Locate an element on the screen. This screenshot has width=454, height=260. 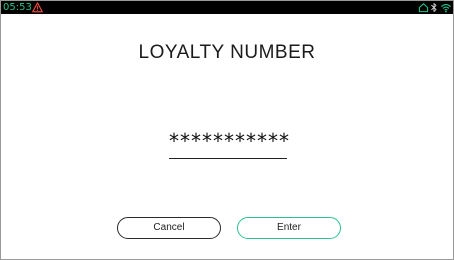
page-title: LOYALTY NUMBER is located at coordinates (227, 52).